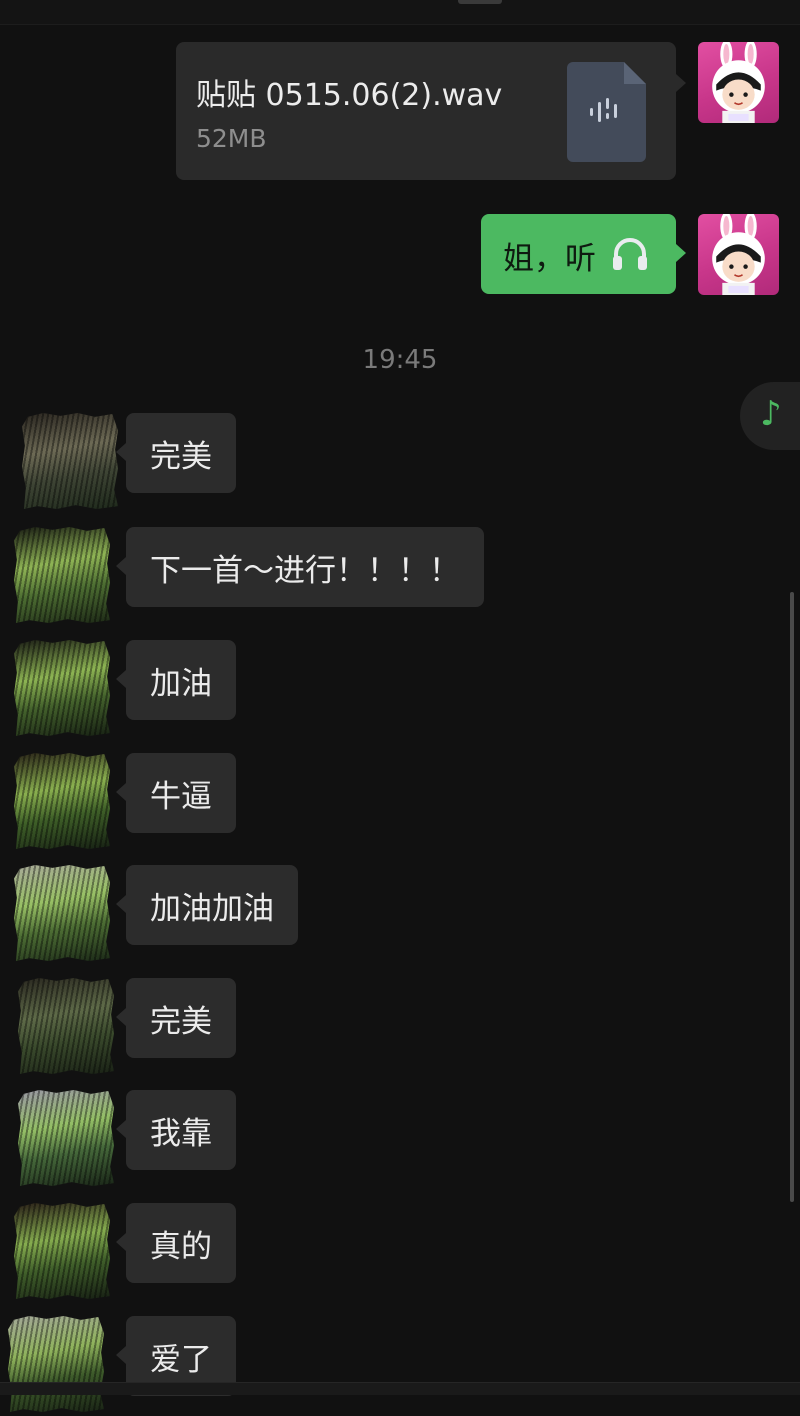 This screenshot has width=800, height=1416. I want to click on self-message-text: 姐，听, so click(549, 259).